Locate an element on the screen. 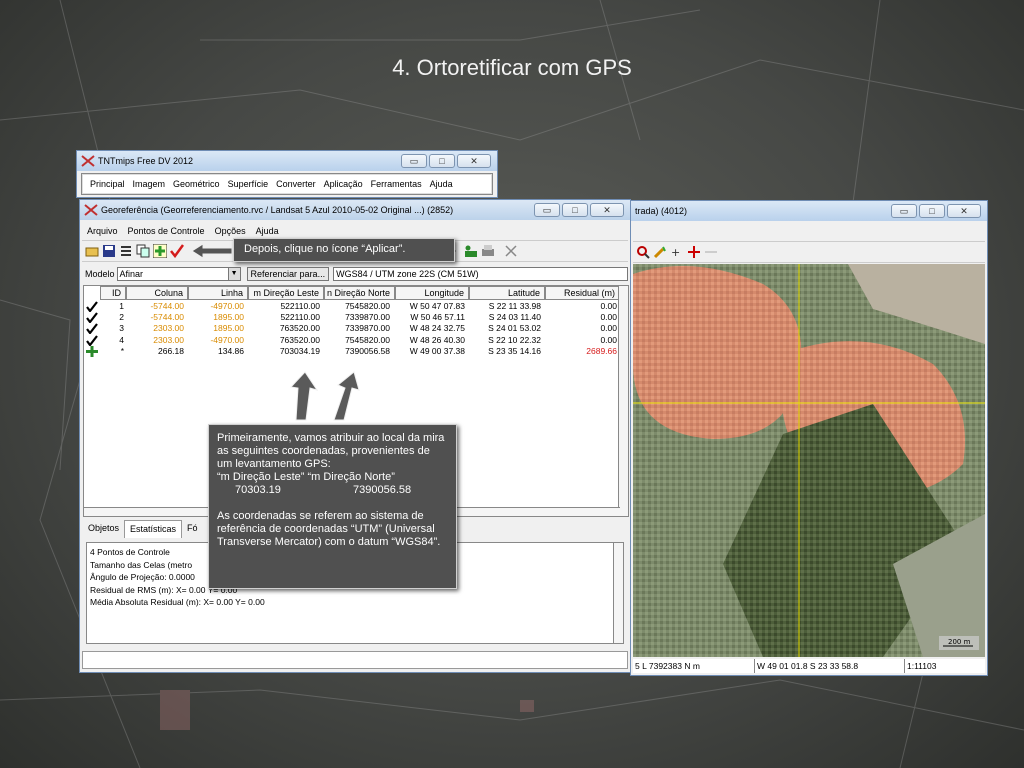  close-button: ✕ is located at coordinates (474, 161).